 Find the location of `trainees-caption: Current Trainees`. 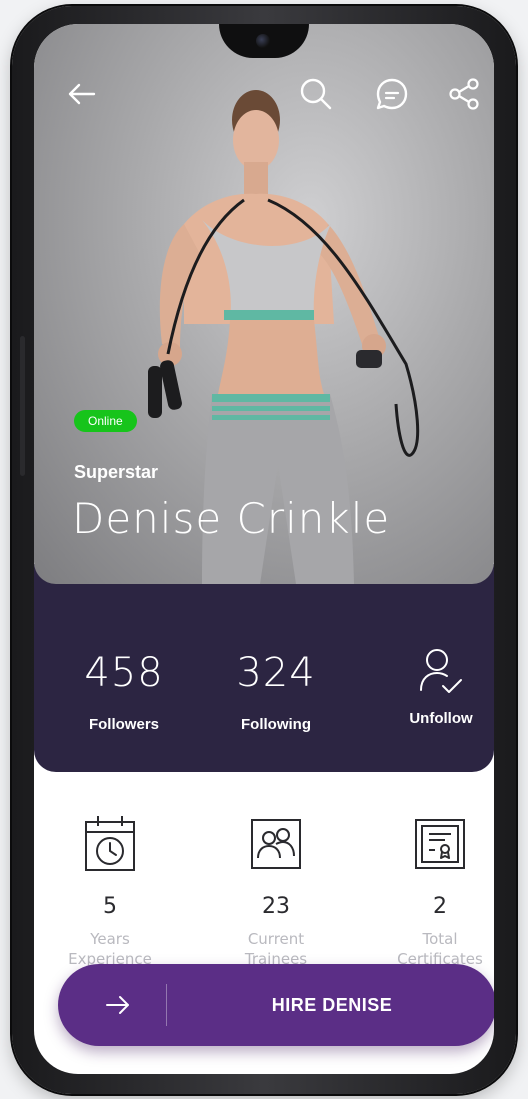

trainees-caption: Current Trainees is located at coordinates (276, 949).